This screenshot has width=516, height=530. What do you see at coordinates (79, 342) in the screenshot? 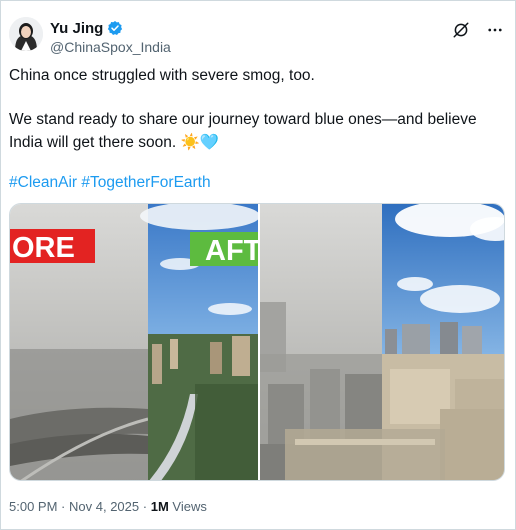
I see `before-panel-left: ORE` at bounding box center [79, 342].